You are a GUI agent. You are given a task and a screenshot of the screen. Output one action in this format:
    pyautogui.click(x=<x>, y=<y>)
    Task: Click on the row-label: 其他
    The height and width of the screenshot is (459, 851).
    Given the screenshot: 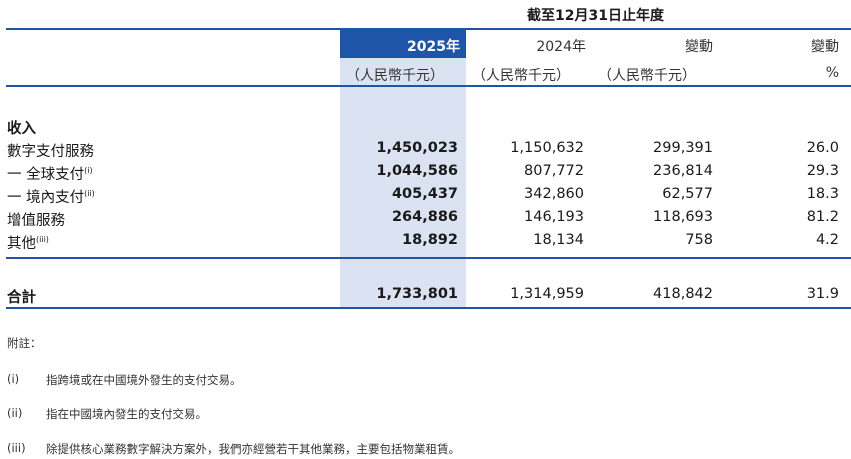 What is the action you would take?
    pyautogui.click(x=21, y=244)
    